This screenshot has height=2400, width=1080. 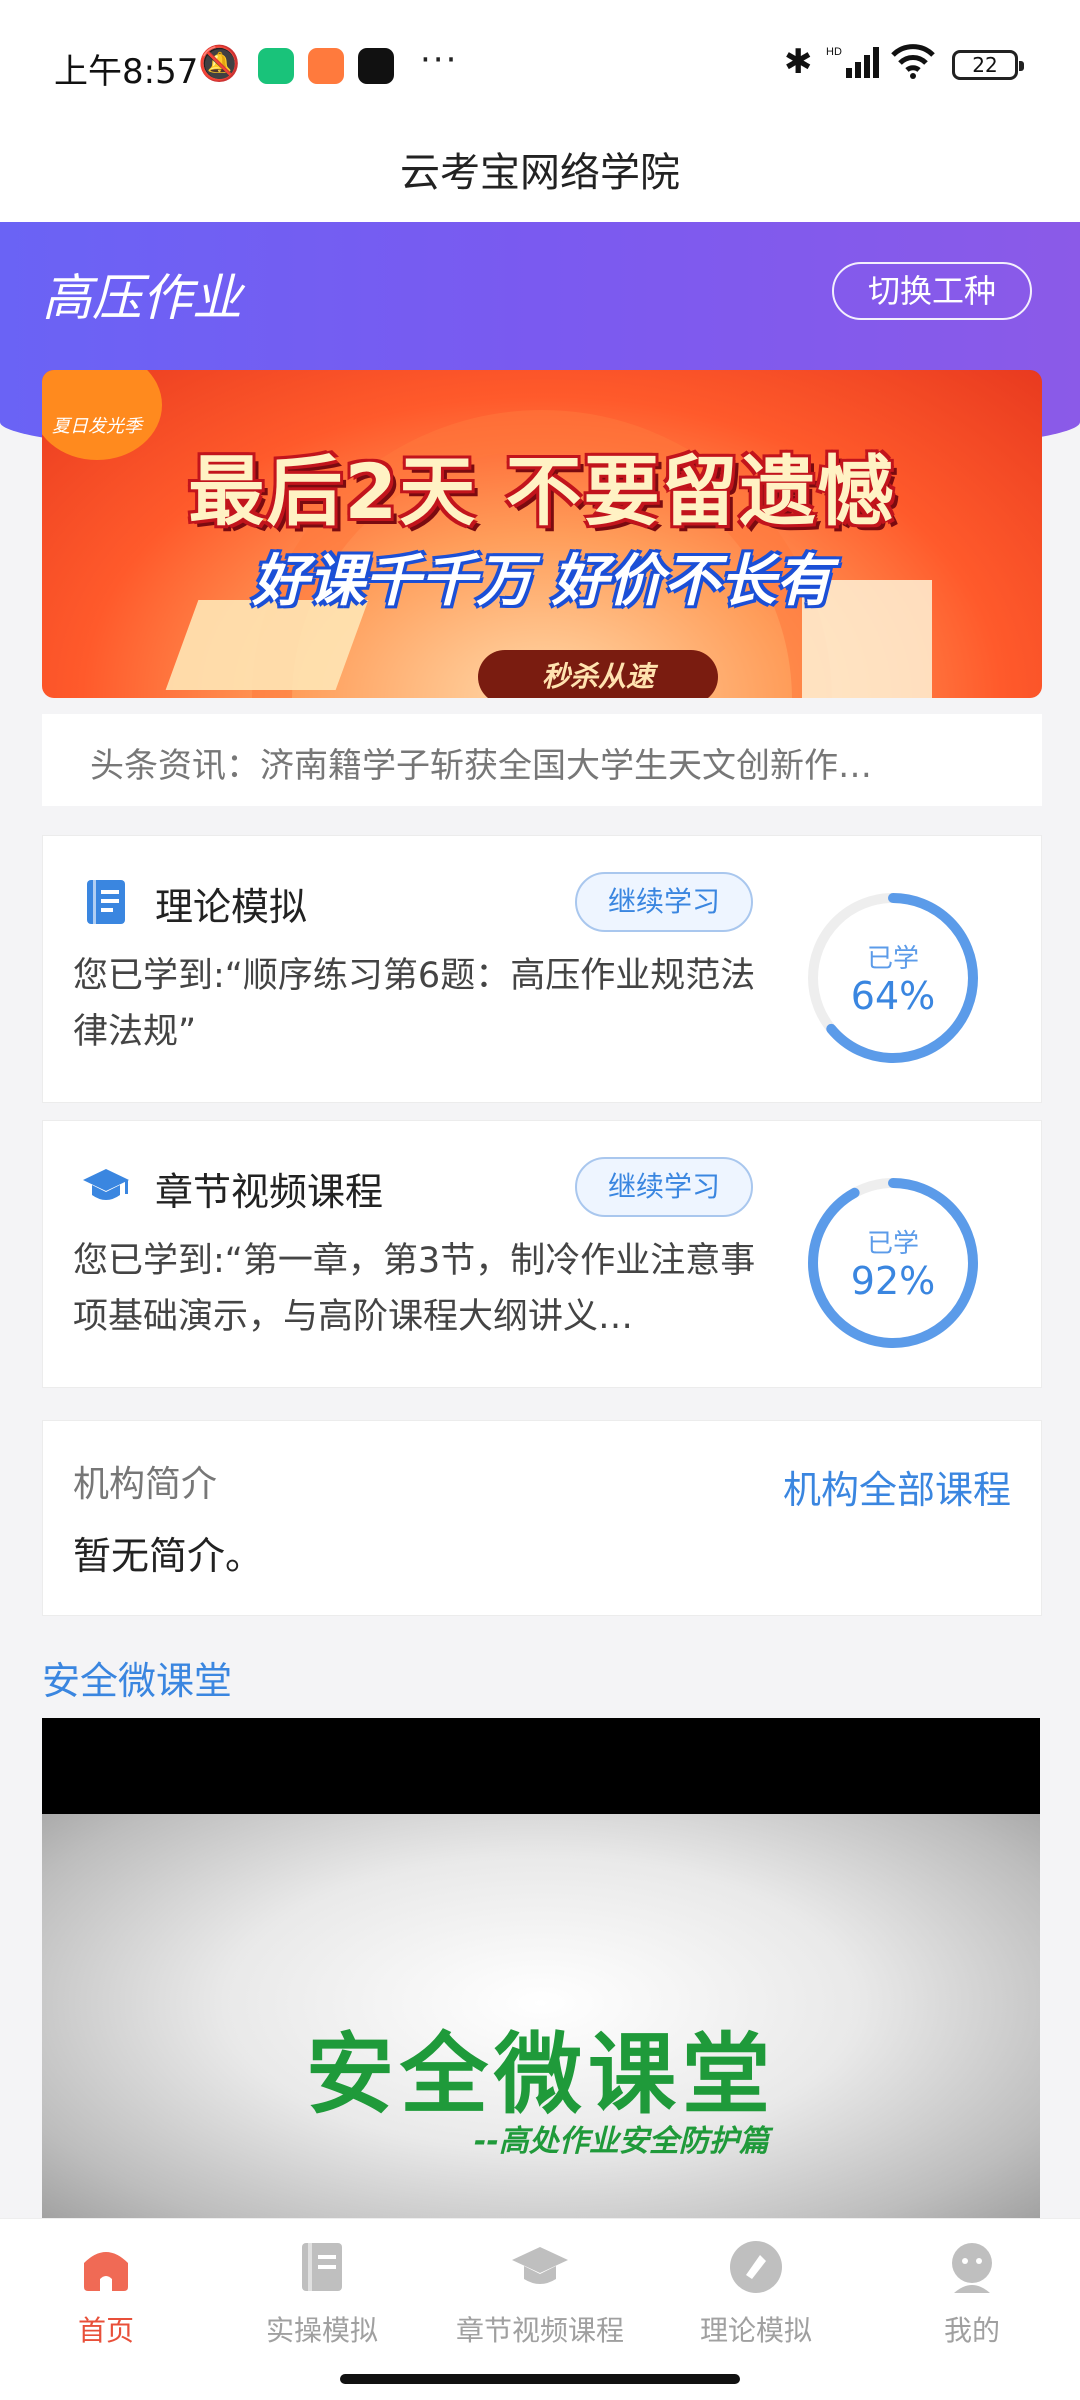 What do you see at coordinates (598, 674) in the screenshot?
I see `banner-cta-button: 秒杀从速` at bounding box center [598, 674].